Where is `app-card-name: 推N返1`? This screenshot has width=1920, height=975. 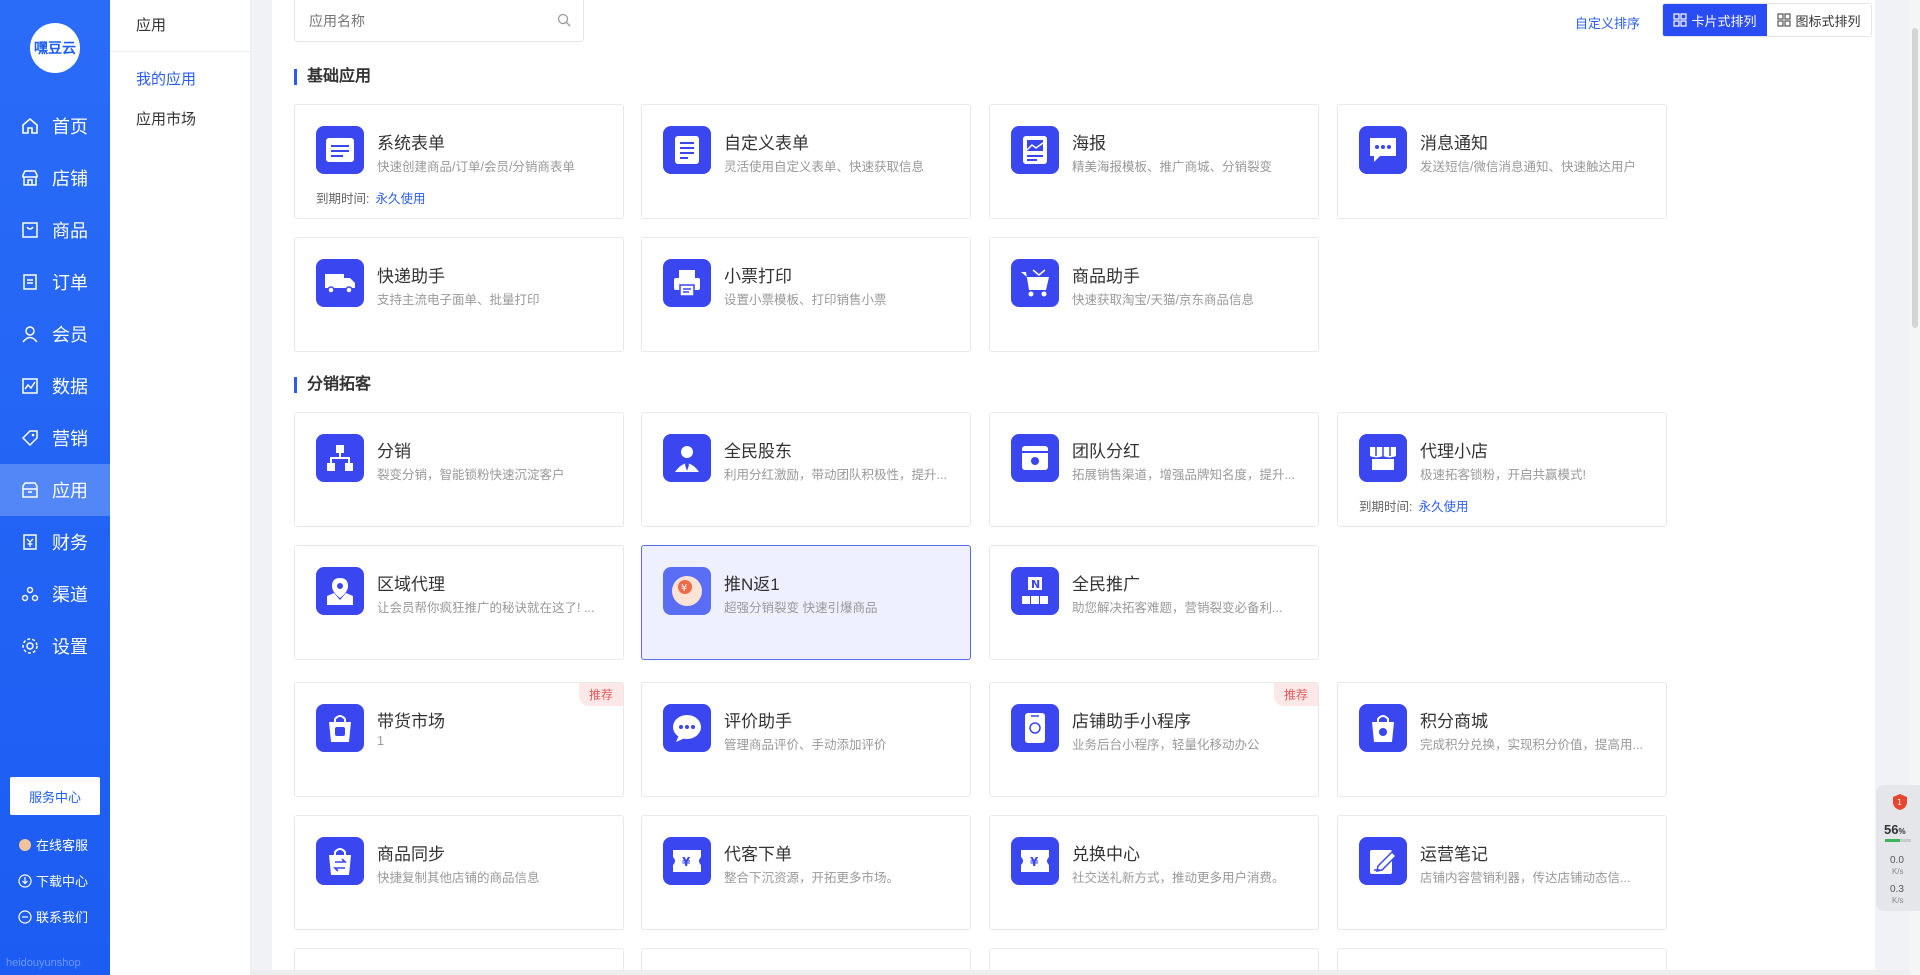 app-card-name: 推N返1 is located at coordinates (752, 584).